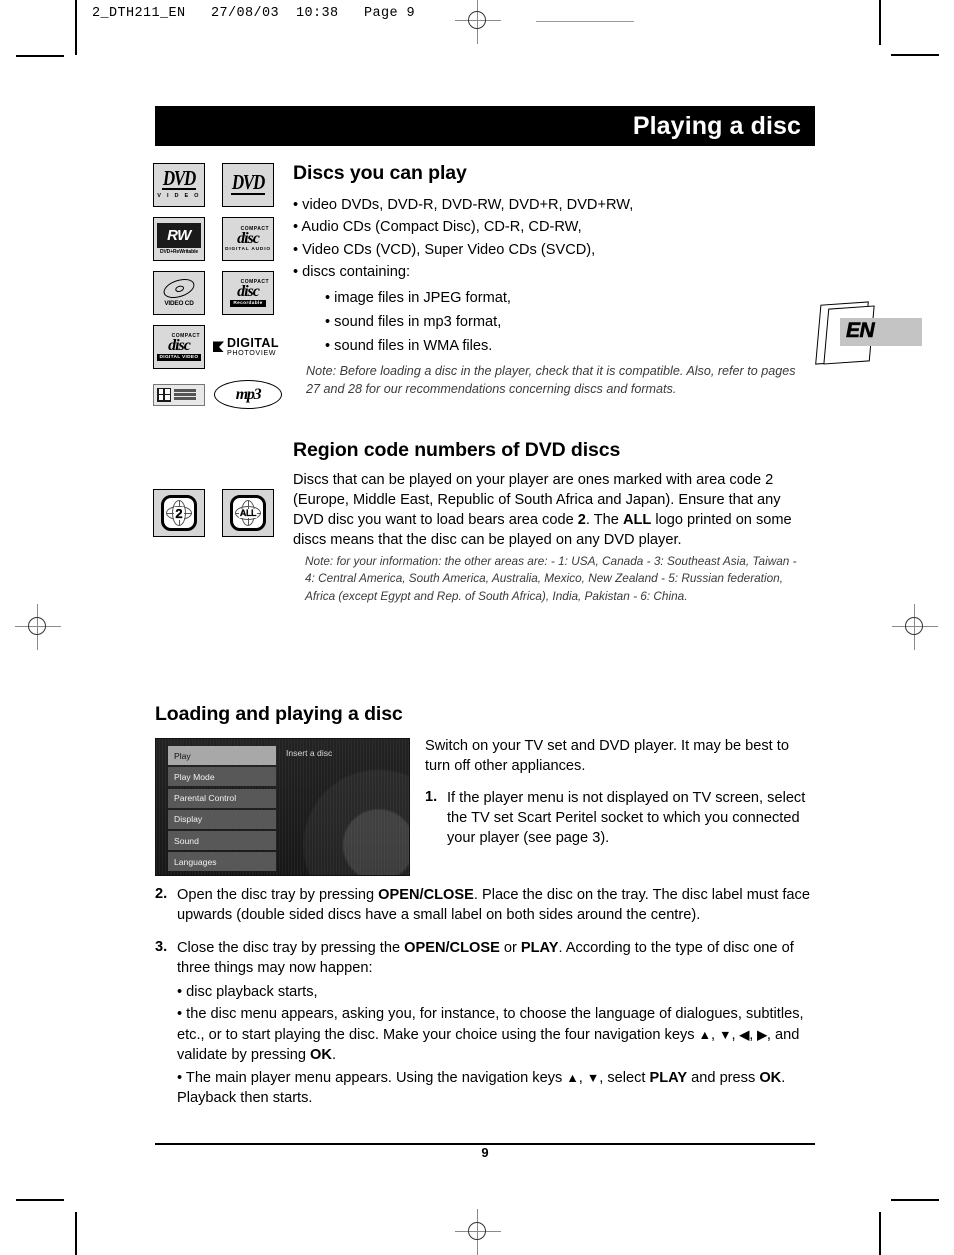 This screenshot has height=1255, width=954. I want to click on logo-row-mp3: mp3, so click(218, 394).